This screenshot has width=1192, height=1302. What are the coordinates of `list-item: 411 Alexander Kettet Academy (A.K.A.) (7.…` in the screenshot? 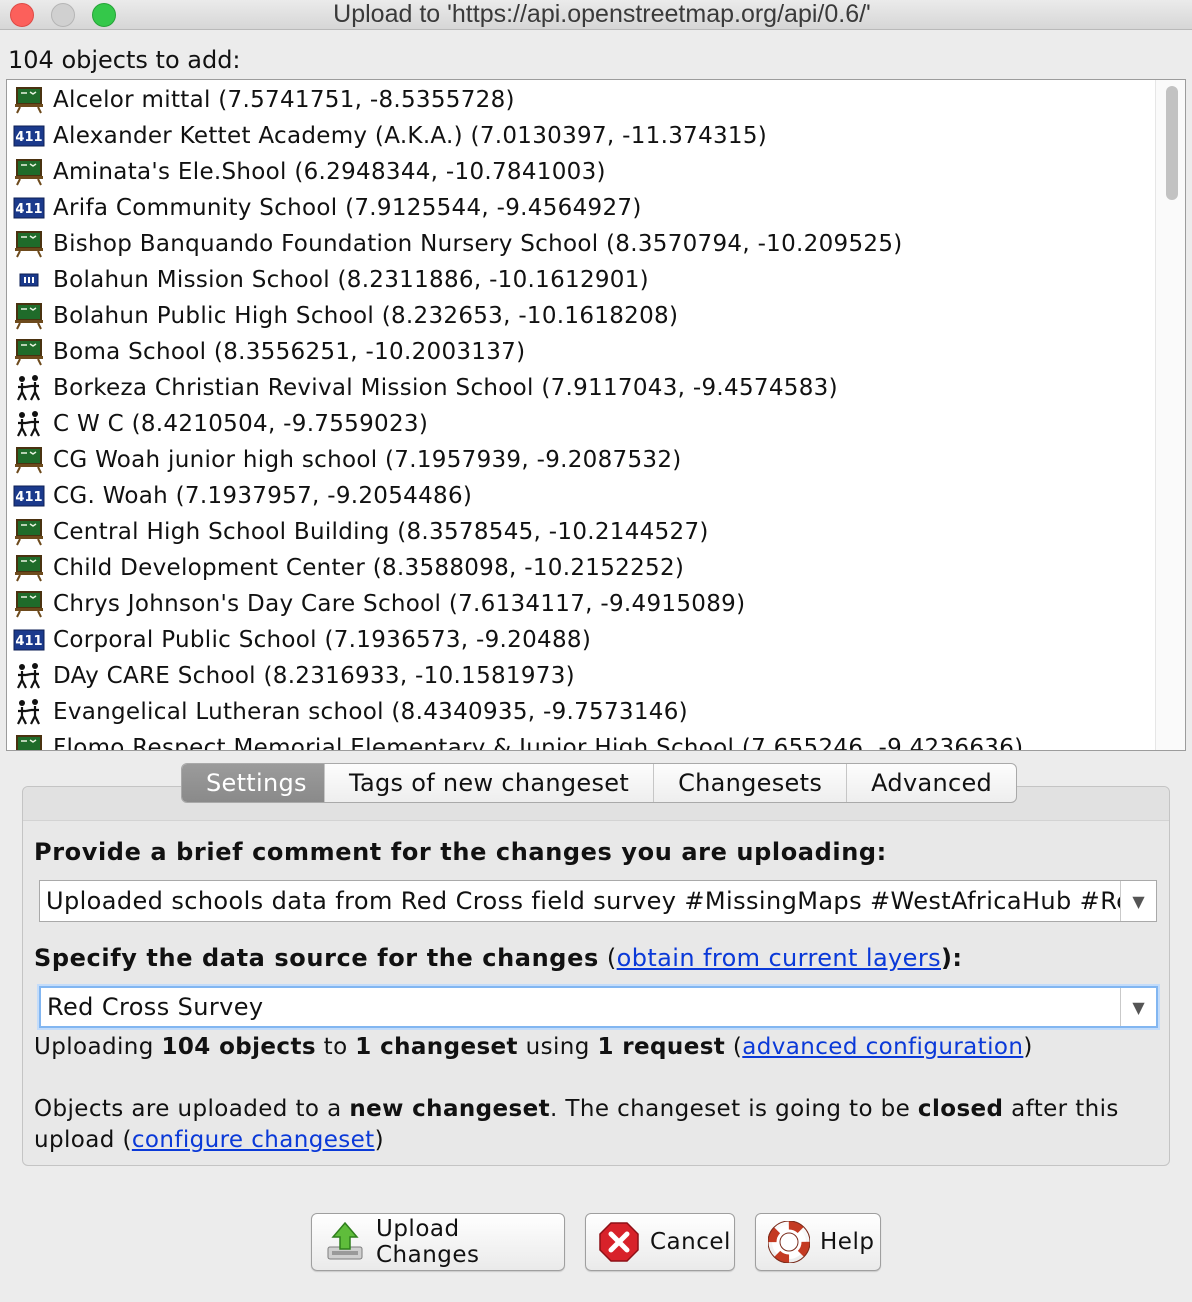 It's located at (387, 136).